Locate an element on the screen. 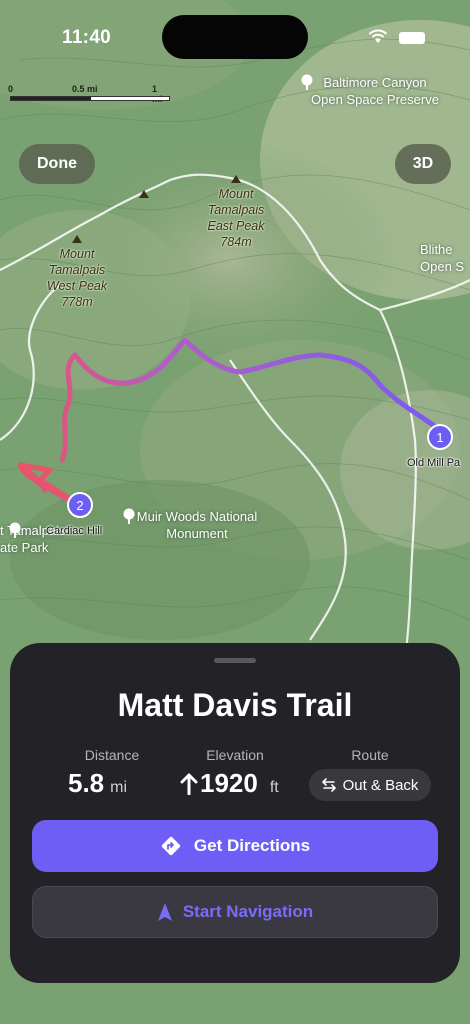 This screenshot has height=1024, width=470. route-type-value: Out & Back is located at coordinates (380, 785).